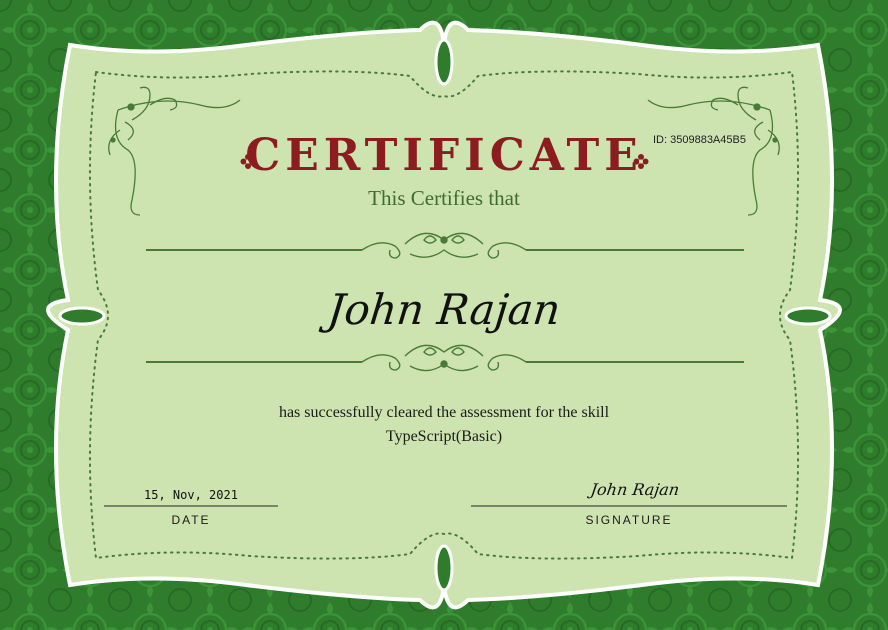 This screenshot has width=888, height=630. I want to click on certificate-title: CERTIFICATE, so click(444, 155).